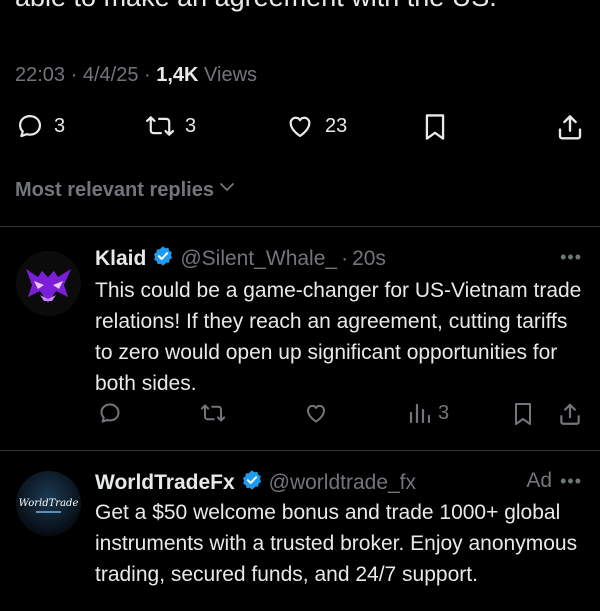  What do you see at coordinates (120, 259) in the screenshot?
I see `author-name: Klaid` at bounding box center [120, 259].